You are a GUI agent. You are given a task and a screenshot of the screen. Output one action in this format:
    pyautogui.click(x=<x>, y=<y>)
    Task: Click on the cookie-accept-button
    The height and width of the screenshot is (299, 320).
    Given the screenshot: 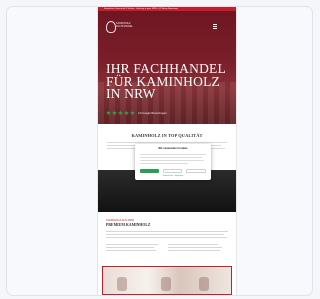 What is the action you would take?
    pyautogui.click(x=149, y=171)
    